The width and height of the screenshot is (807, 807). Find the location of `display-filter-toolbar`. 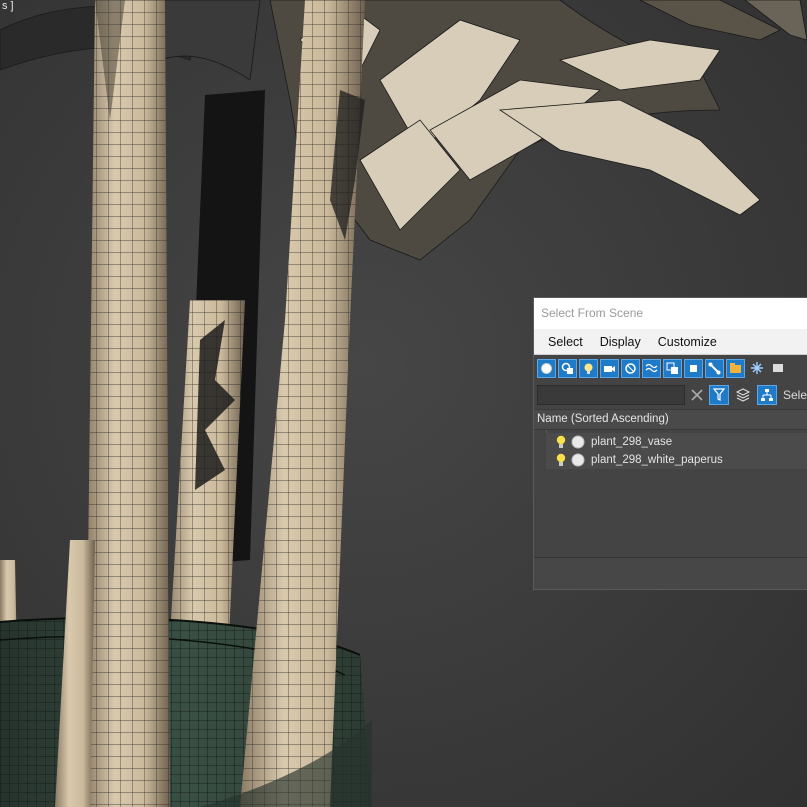

display-filter-toolbar is located at coordinates (670, 368).